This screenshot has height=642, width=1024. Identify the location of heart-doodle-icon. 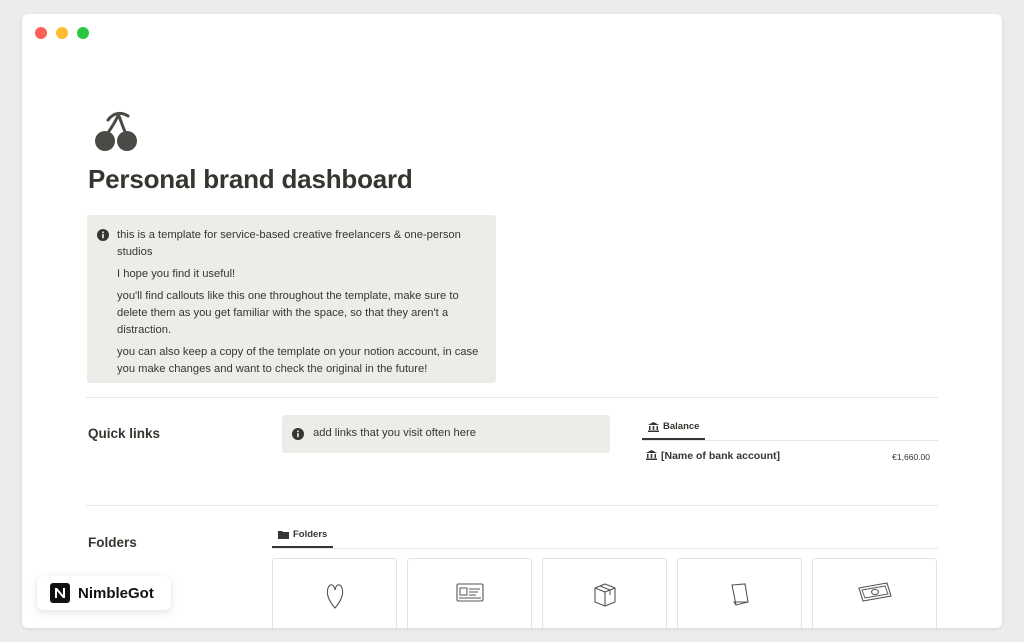
(334, 596).